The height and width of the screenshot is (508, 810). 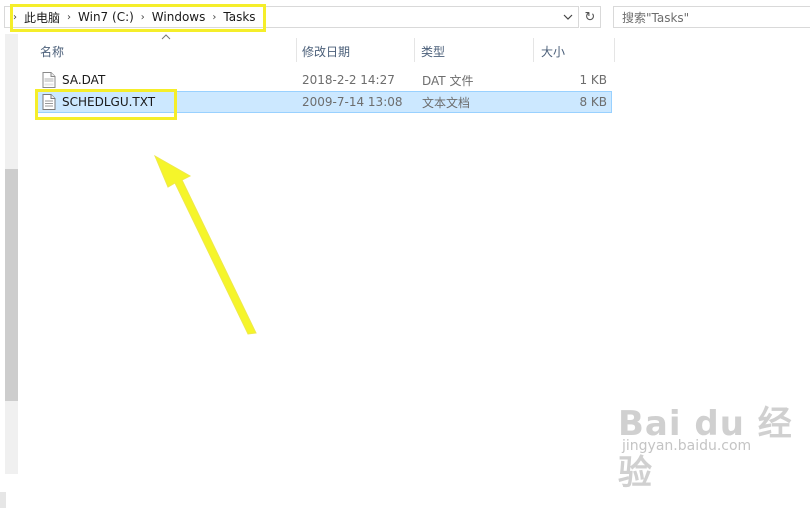 I want to click on file-size: 1 KB, so click(x=593, y=80).